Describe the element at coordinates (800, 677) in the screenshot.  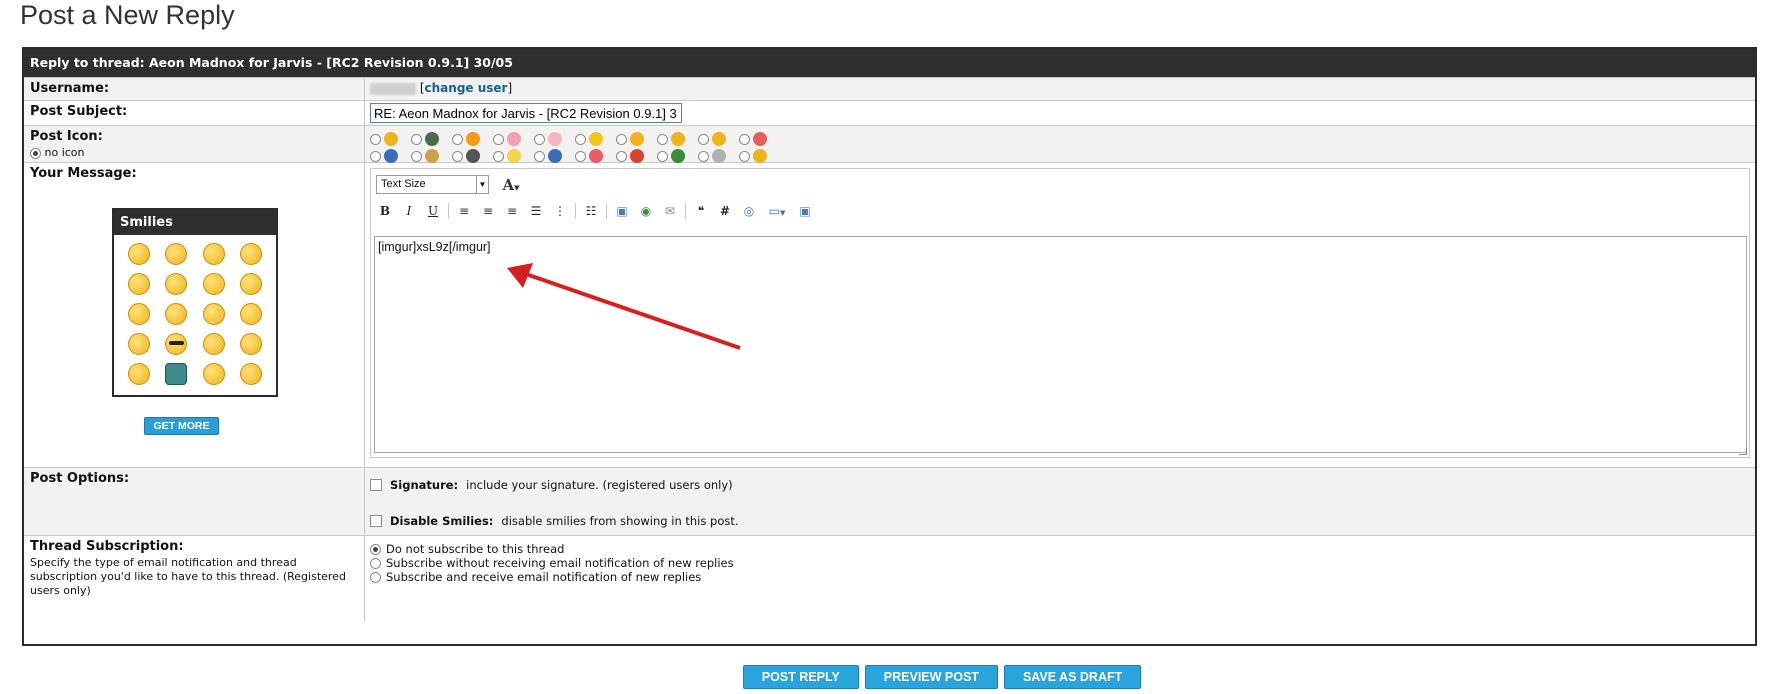
I see `post-reply-button: POST REPLY` at that location.